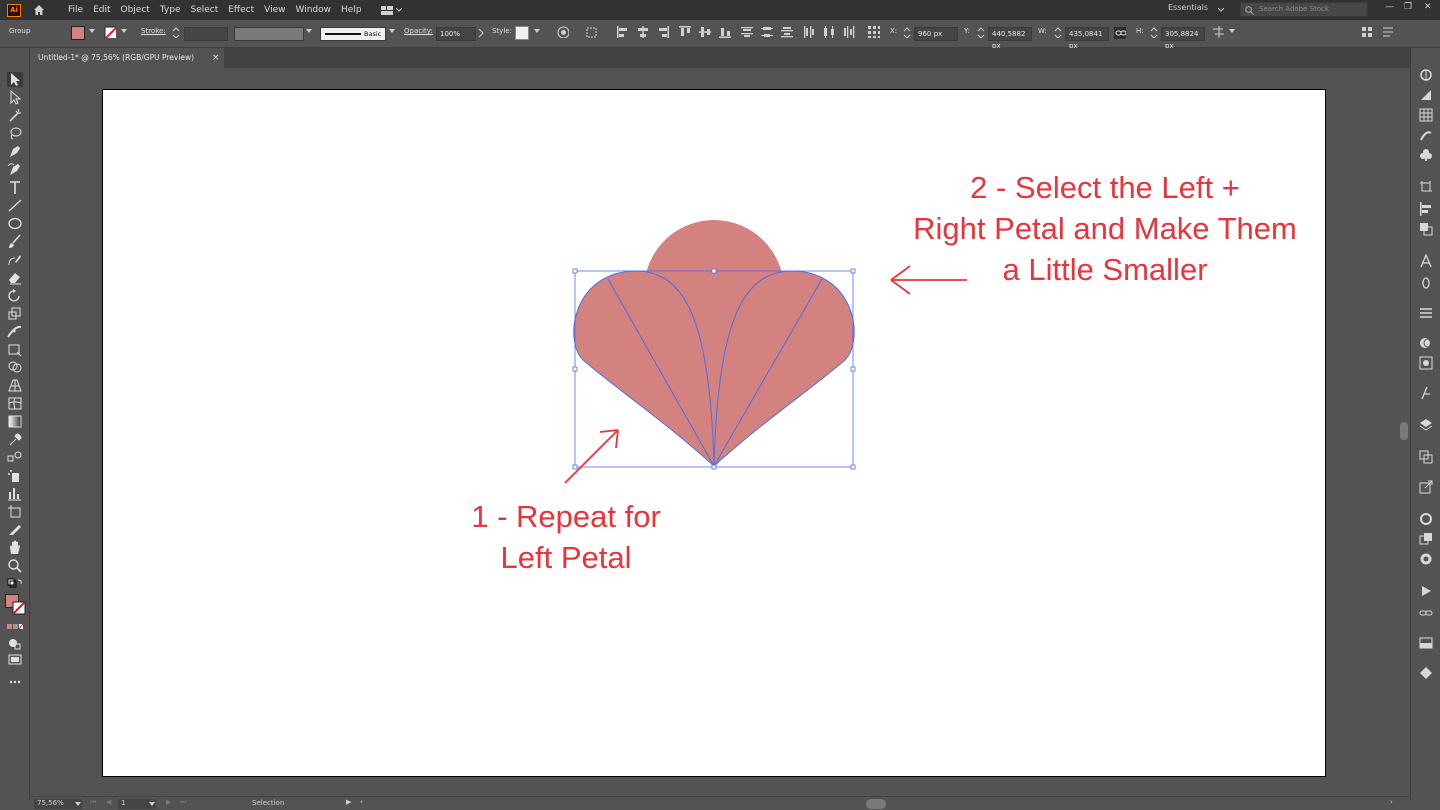 The height and width of the screenshot is (810, 1440). What do you see at coordinates (152, 804) in the screenshot?
I see `artboard-dropdown-icon` at bounding box center [152, 804].